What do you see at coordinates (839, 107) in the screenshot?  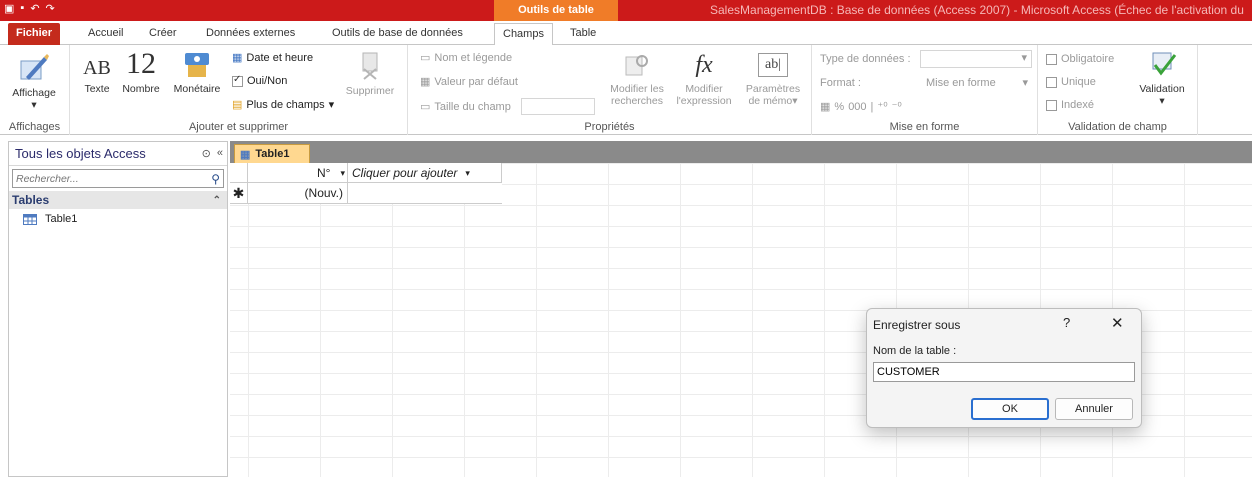 I see `percent-button: %` at bounding box center [839, 107].